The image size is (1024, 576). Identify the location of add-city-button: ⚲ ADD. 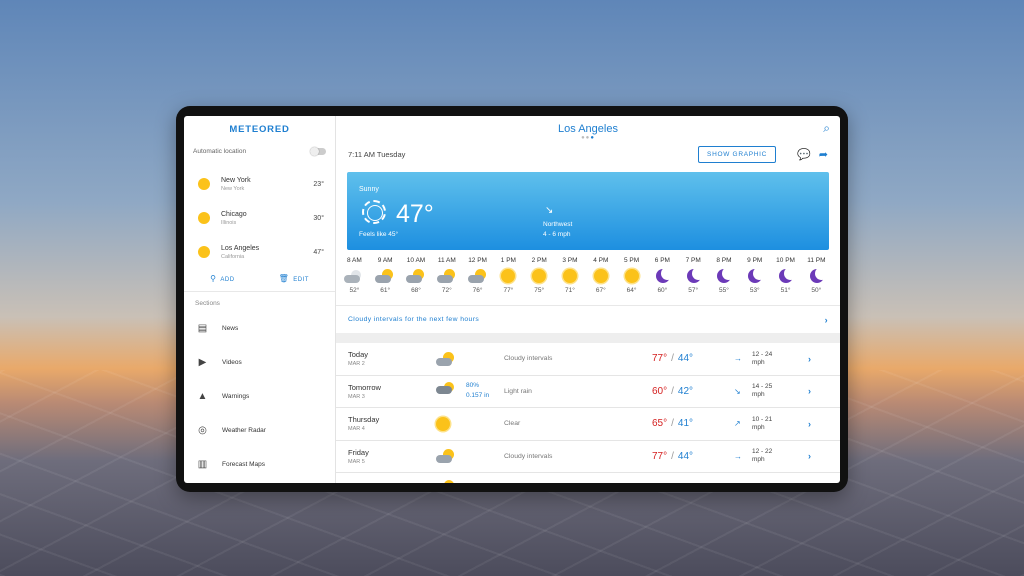
(222, 278).